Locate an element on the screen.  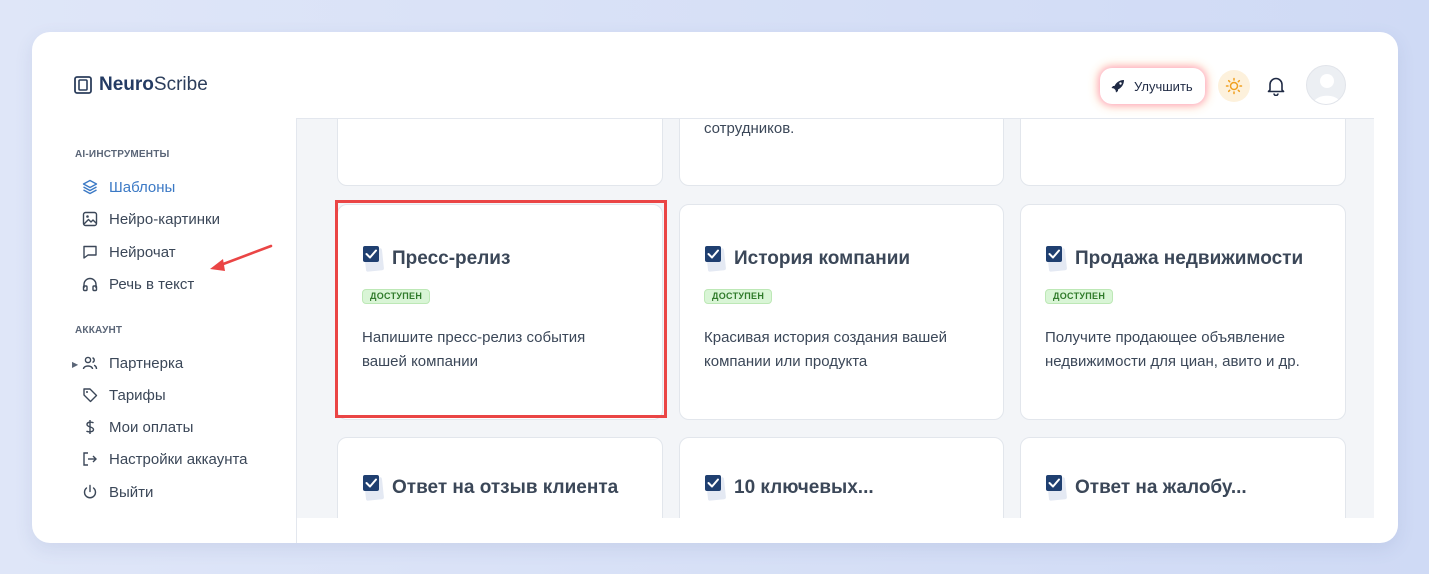
theme-toggle-button is located at coordinates (1234, 86).